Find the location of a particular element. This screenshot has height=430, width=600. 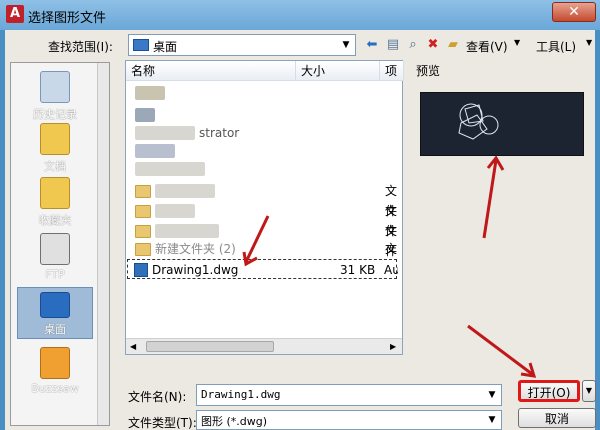

annotation-arrow-file is located at coordinates (257, 239).